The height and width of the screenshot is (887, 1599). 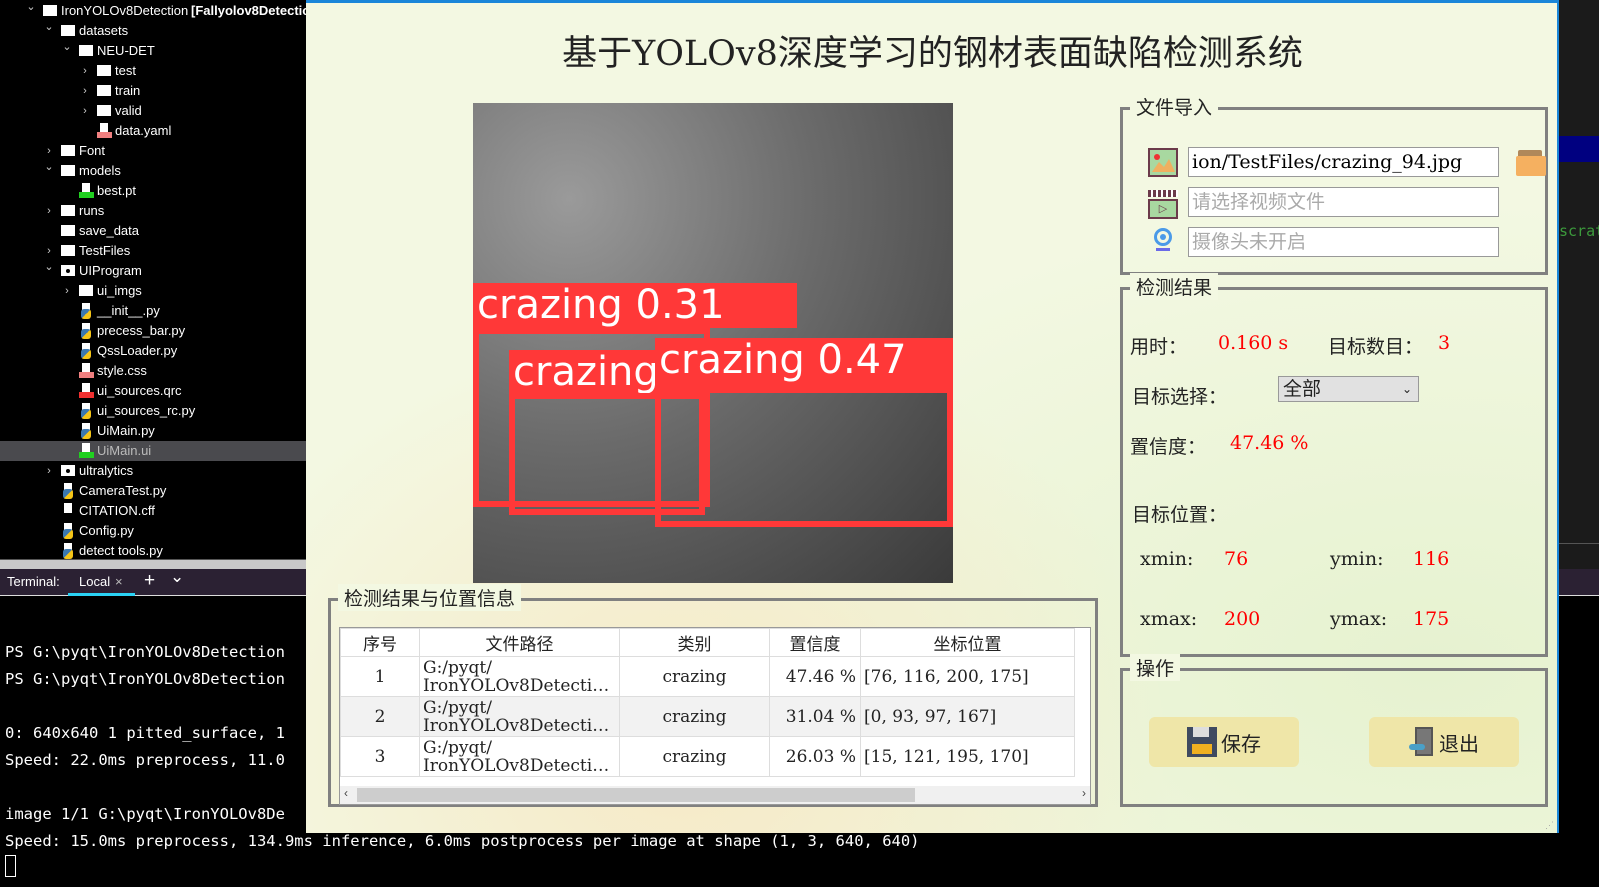 What do you see at coordinates (153, 491) in the screenshot?
I see `tree-item: CameraTest.py` at bounding box center [153, 491].